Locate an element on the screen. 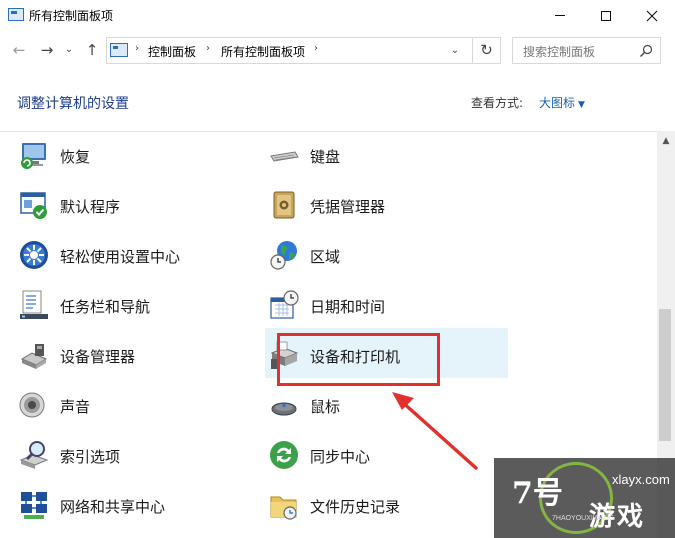 Image resolution: width=675 pixels, height=538 pixels. close-icon is located at coordinates (652, 15).